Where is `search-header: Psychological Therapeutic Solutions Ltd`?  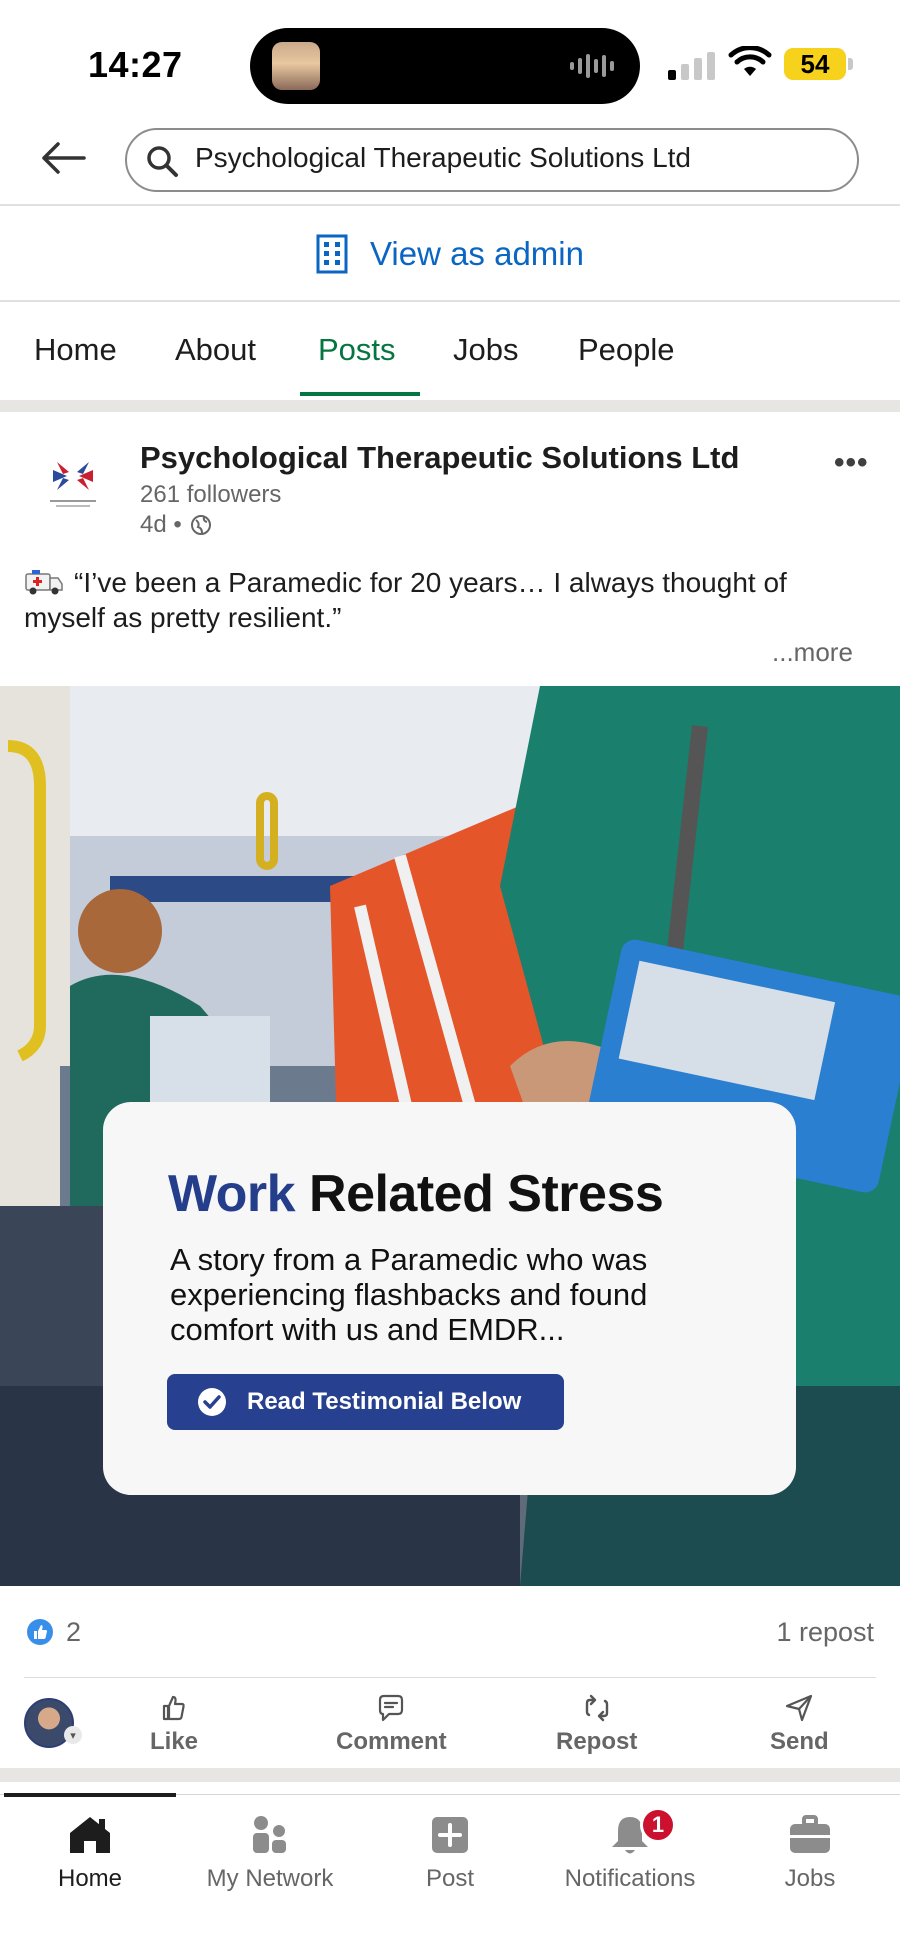
search-header: Psychological Therapeutic Solutions Ltd is located at coordinates (450, 163).